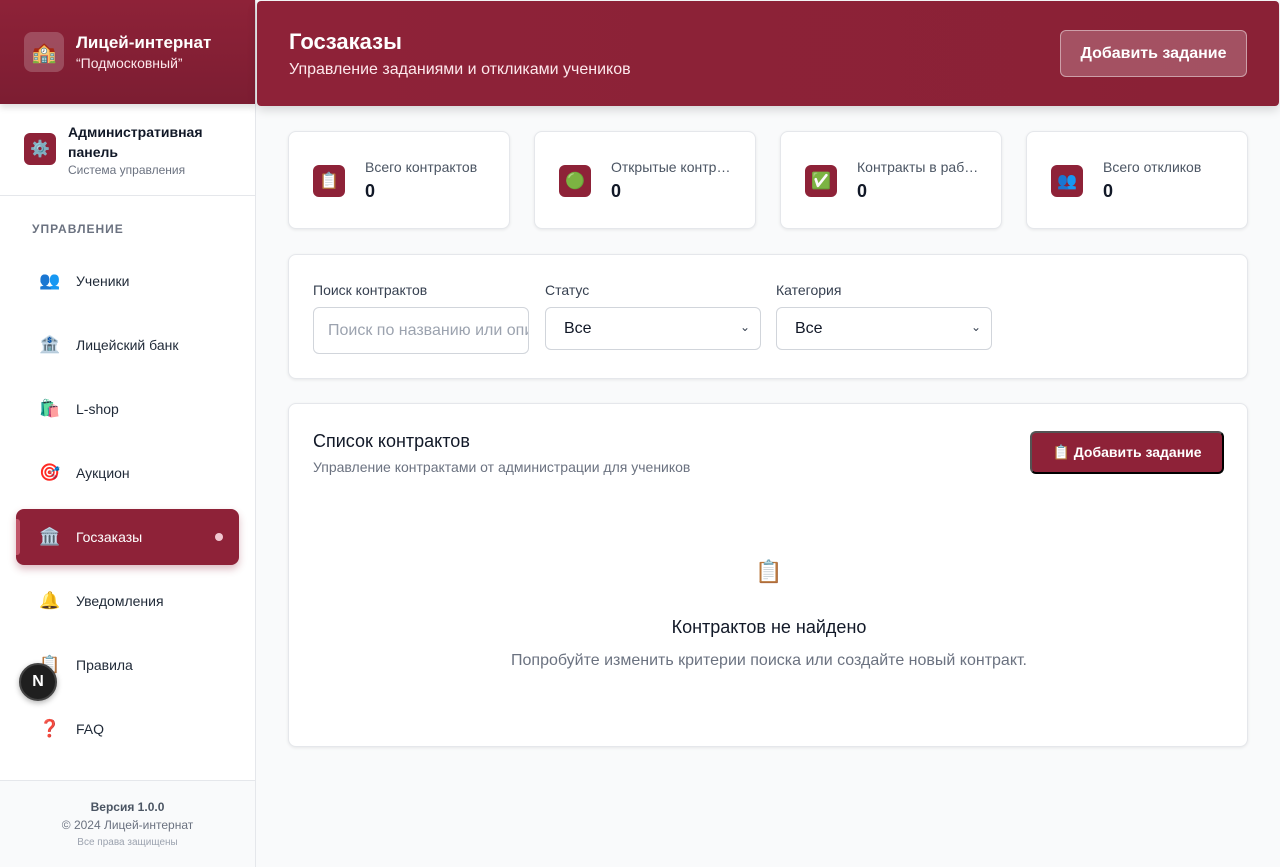 This screenshot has width=1280, height=867. I want to click on search-label: Поиск контрактов, so click(370, 290).